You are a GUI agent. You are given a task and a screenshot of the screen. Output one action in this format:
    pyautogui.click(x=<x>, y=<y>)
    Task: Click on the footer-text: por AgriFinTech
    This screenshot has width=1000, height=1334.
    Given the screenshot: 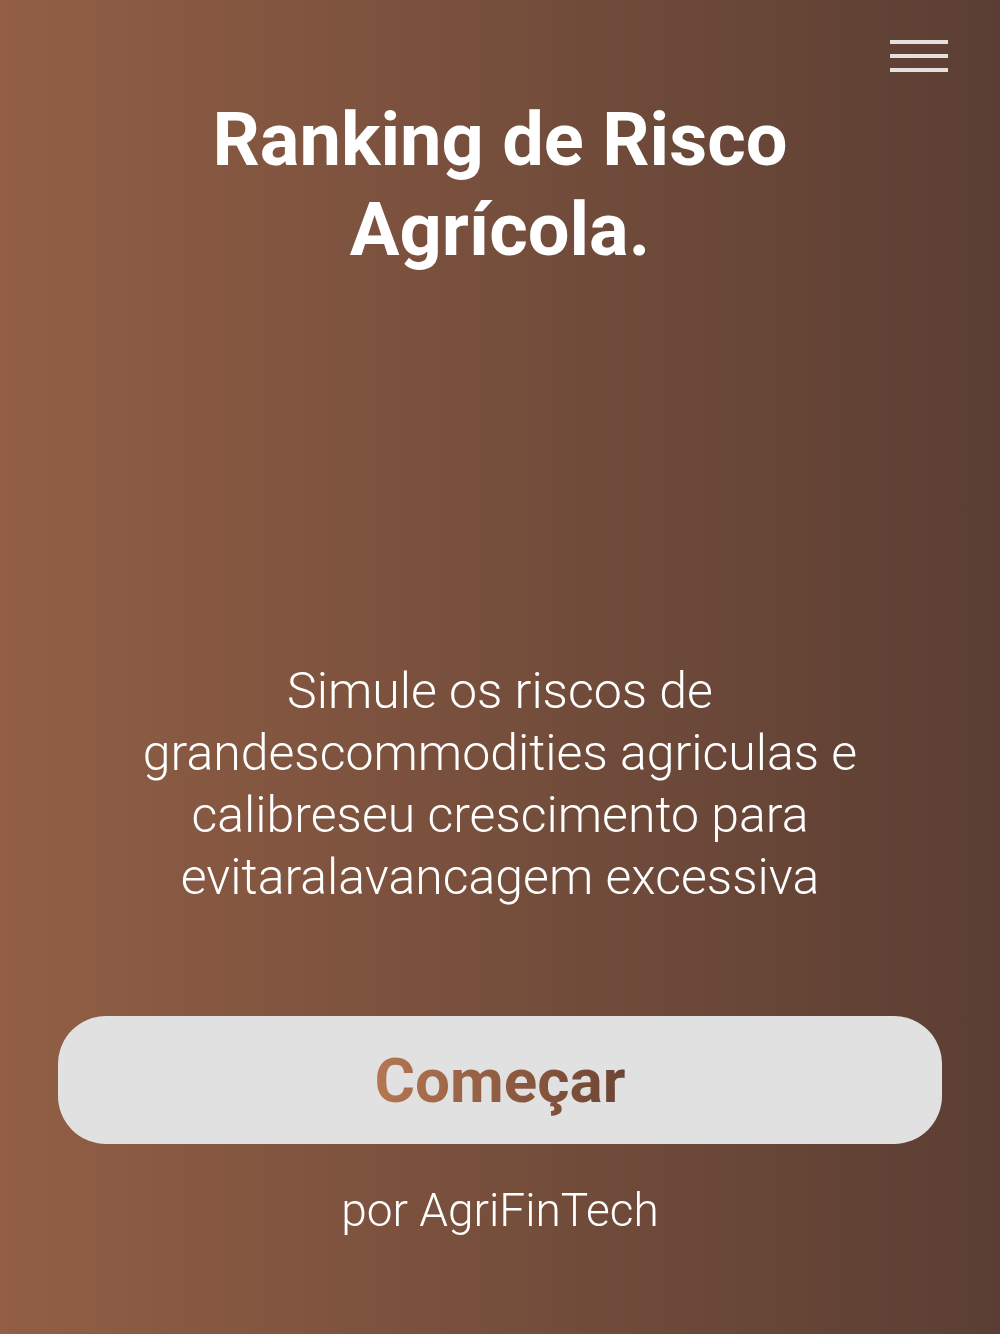 What is the action you would take?
    pyautogui.click(x=500, y=1210)
    